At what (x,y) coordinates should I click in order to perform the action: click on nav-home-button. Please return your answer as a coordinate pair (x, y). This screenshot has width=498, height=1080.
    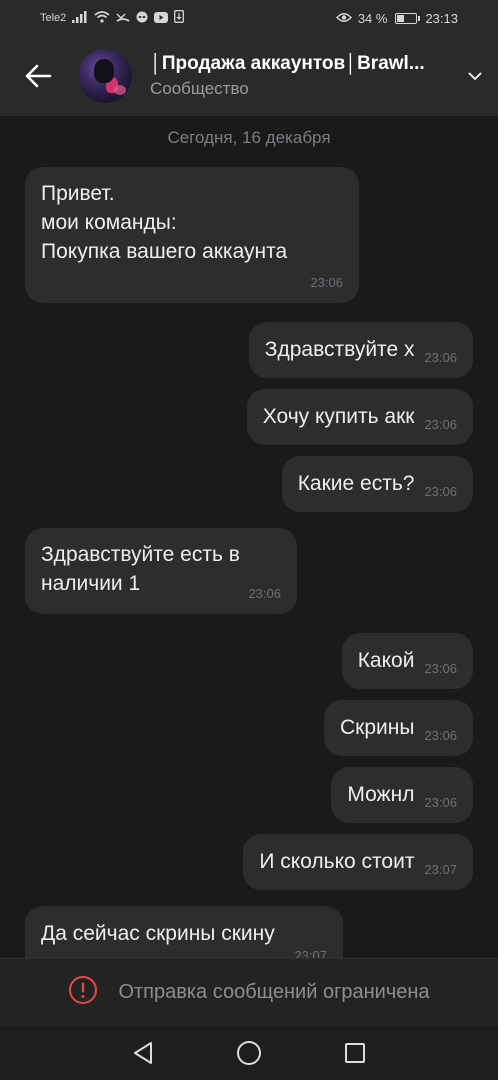
    Looking at the image, I should click on (249, 1053).